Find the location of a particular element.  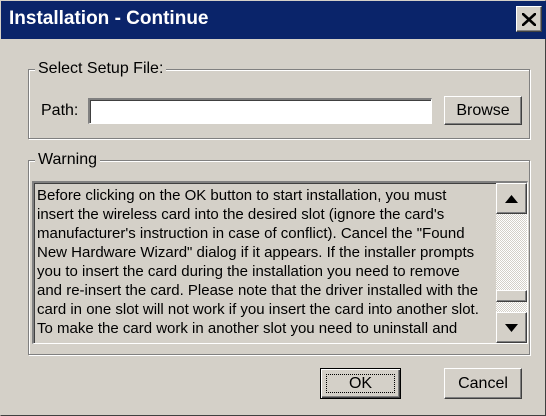

window-title: Installation - Continue is located at coordinates (109, 18).